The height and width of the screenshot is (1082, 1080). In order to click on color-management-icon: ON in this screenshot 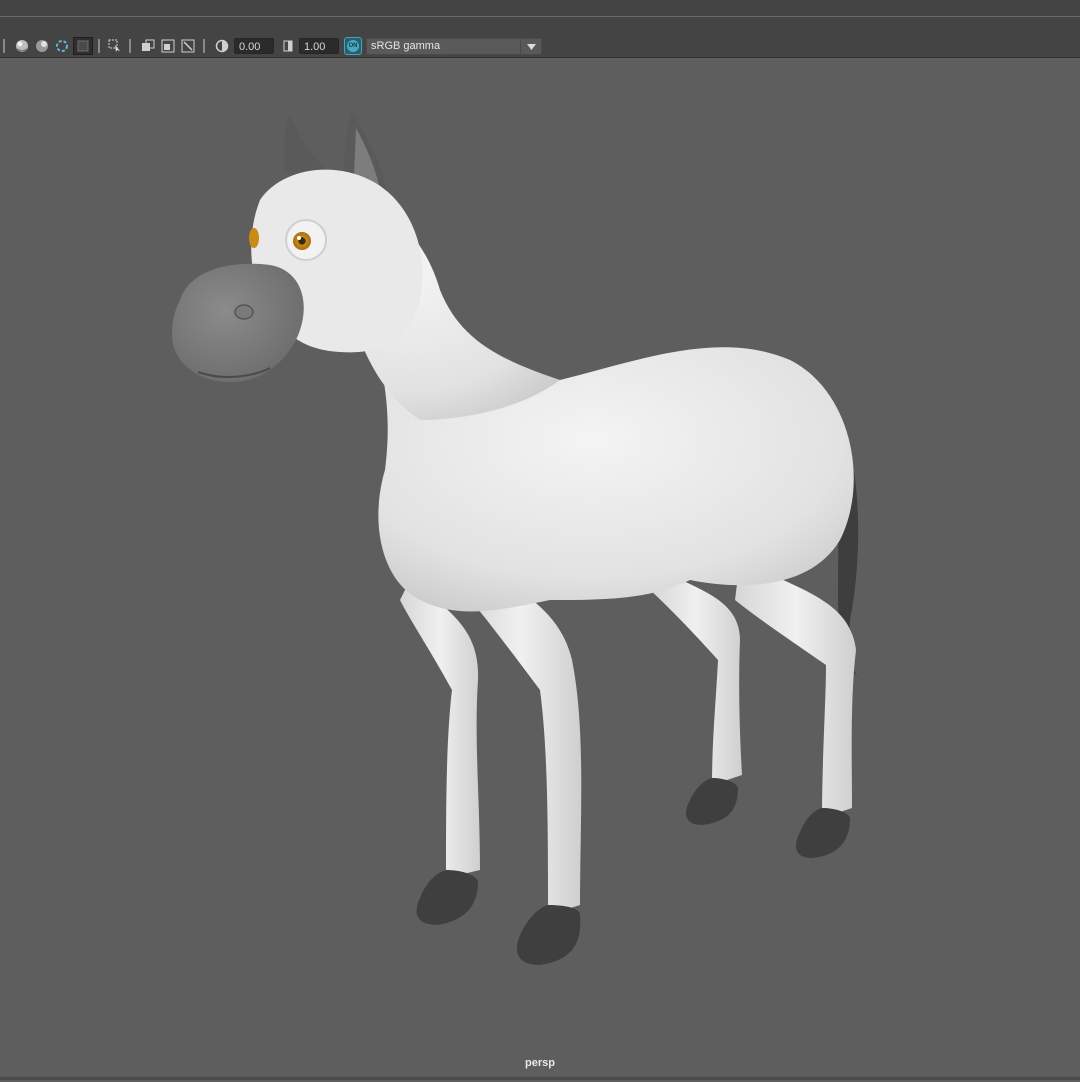, I will do `click(353, 46)`.